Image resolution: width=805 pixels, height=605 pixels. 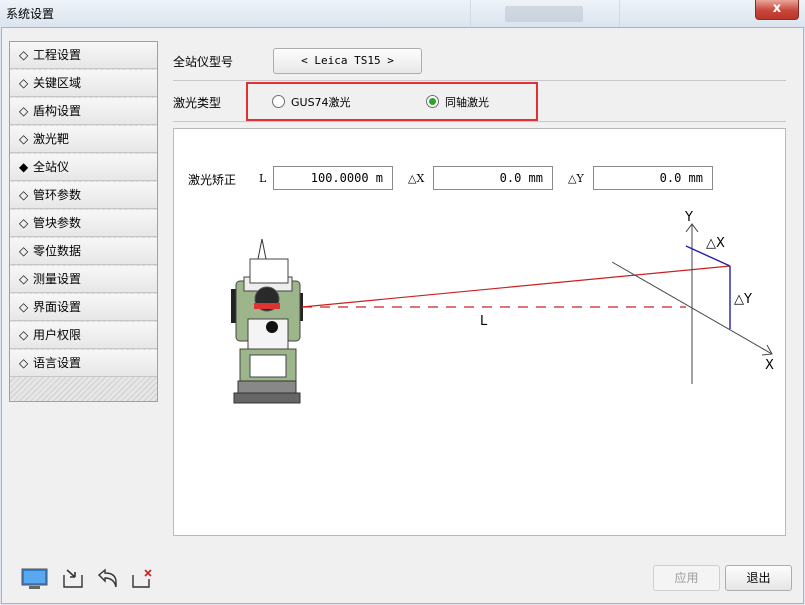 I want to click on window-title: 系统设置, so click(x=30, y=14).